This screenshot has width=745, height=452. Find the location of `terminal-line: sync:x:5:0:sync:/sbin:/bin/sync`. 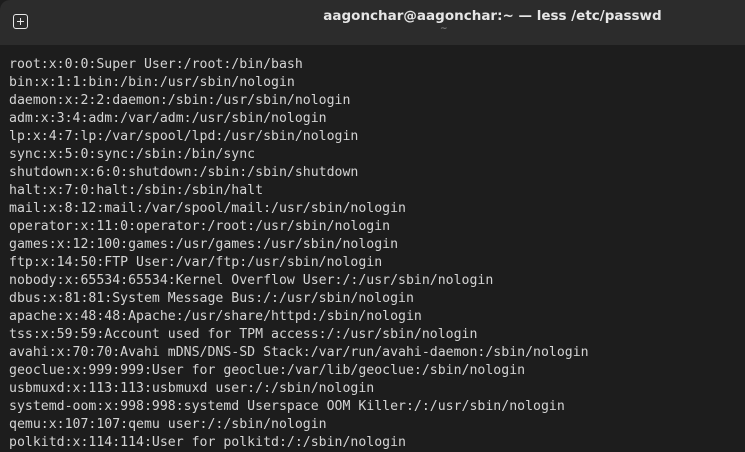

terminal-line: sync:x:5:0:sync:/sbin:/bin/sync is located at coordinates (132, 154).